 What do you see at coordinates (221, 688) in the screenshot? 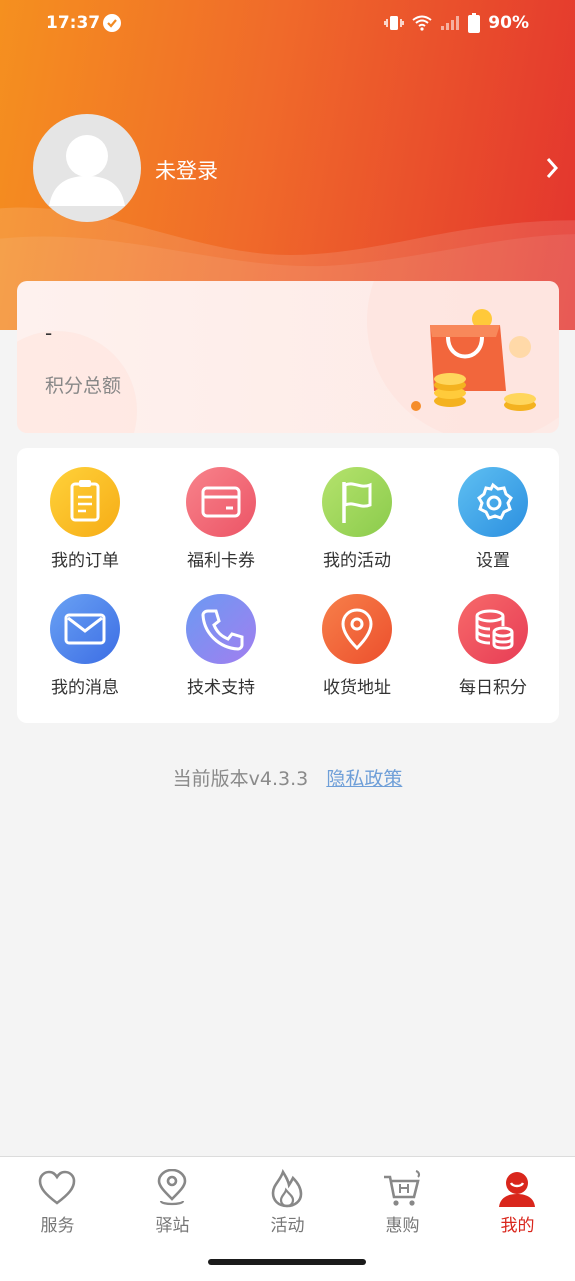
I see `menu-item-label: 技术支持` at bounding box center [221, 688].